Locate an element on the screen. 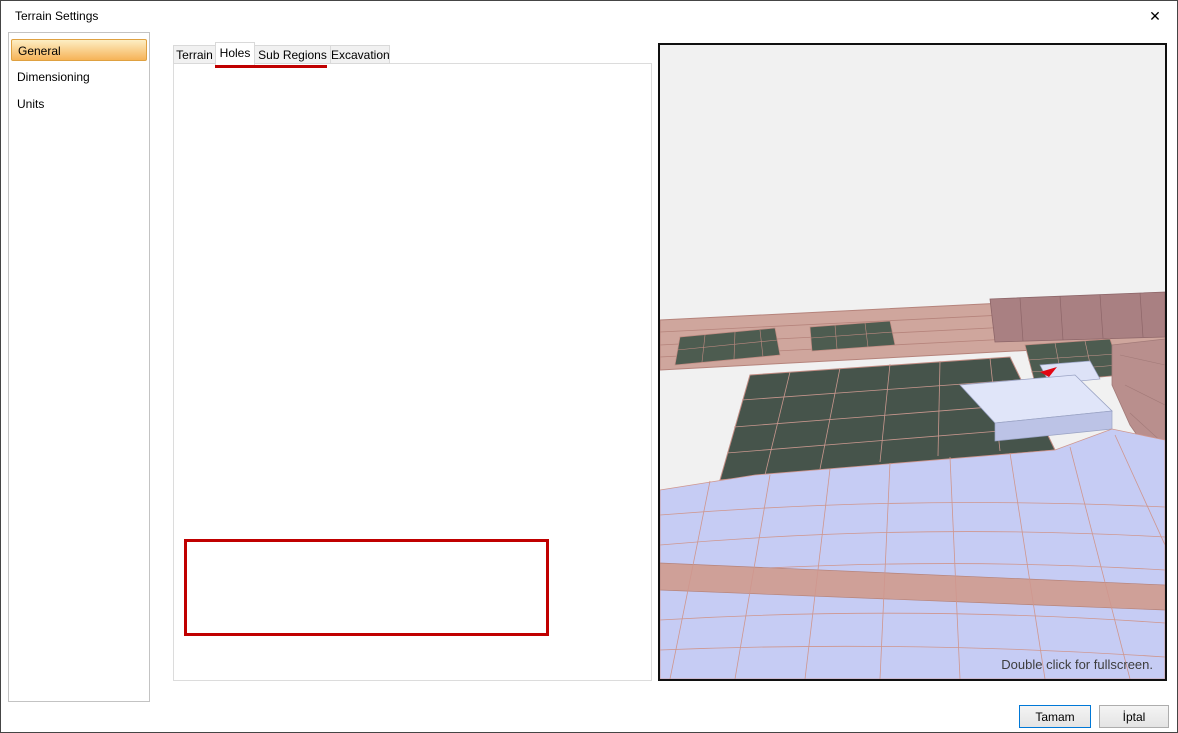 Image resolution: width=1178 pixels, height=733 pixels. window-title: Terrain Settings is located at coordinates (57, 16).